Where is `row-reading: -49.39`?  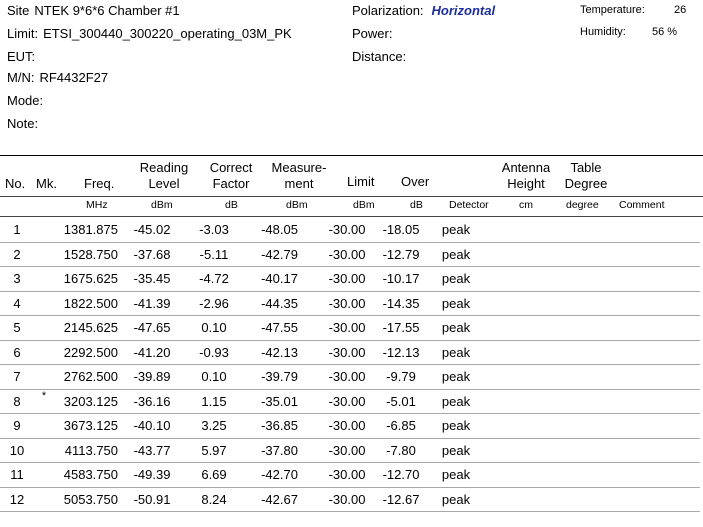 row-reading: -49.39 is located at coordinates (152, 475).